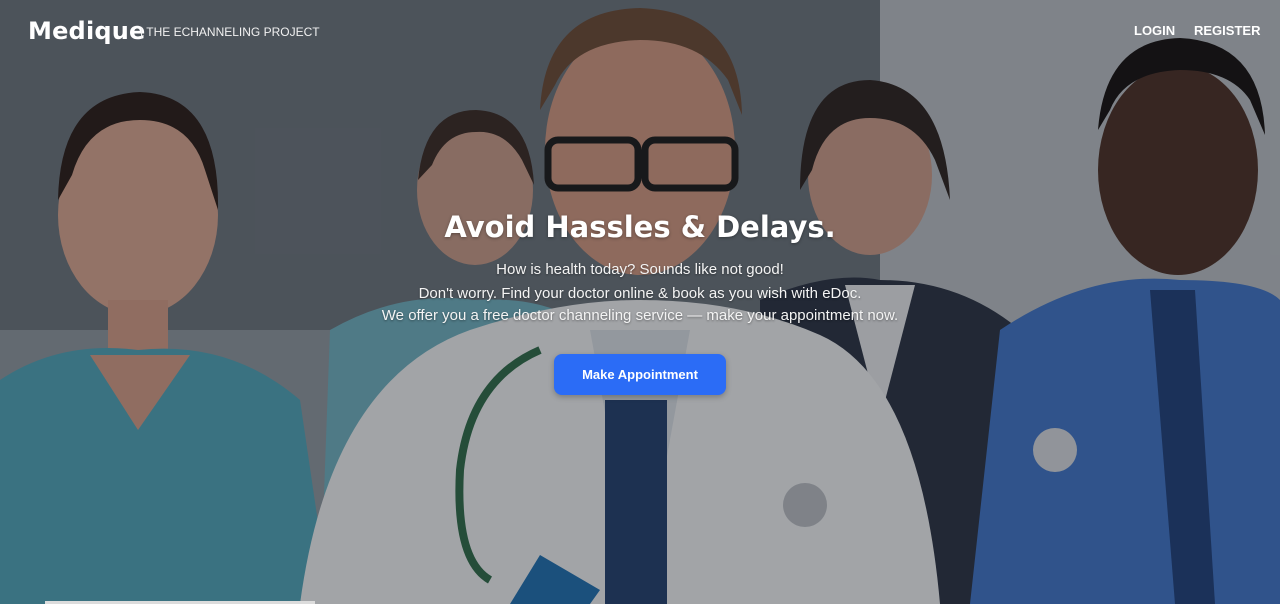 The image size is (1280, 604). Describe the element at coordinates (1227, 30) in the screenshot. I see `register-link: REGISTER` at that location.